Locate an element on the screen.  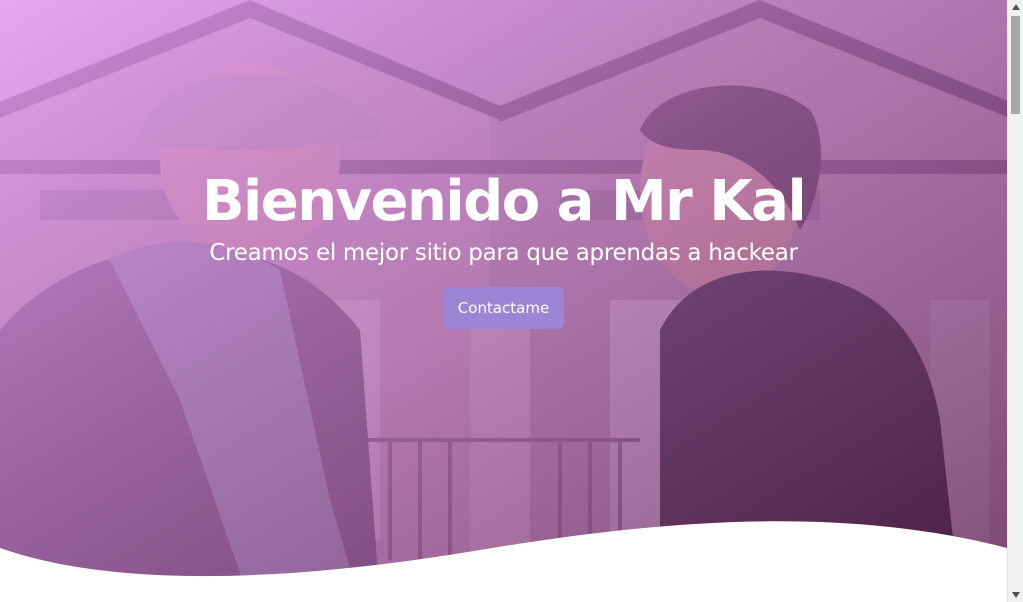
hero-bottom-wave is located at coordinates (503, 561).